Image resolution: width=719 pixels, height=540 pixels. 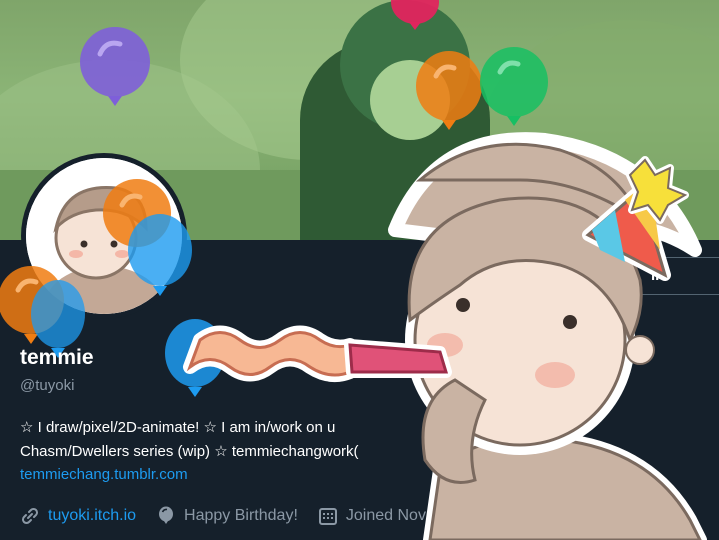 I want to click on balloon-pink-icon, so click(x=415, y=16).